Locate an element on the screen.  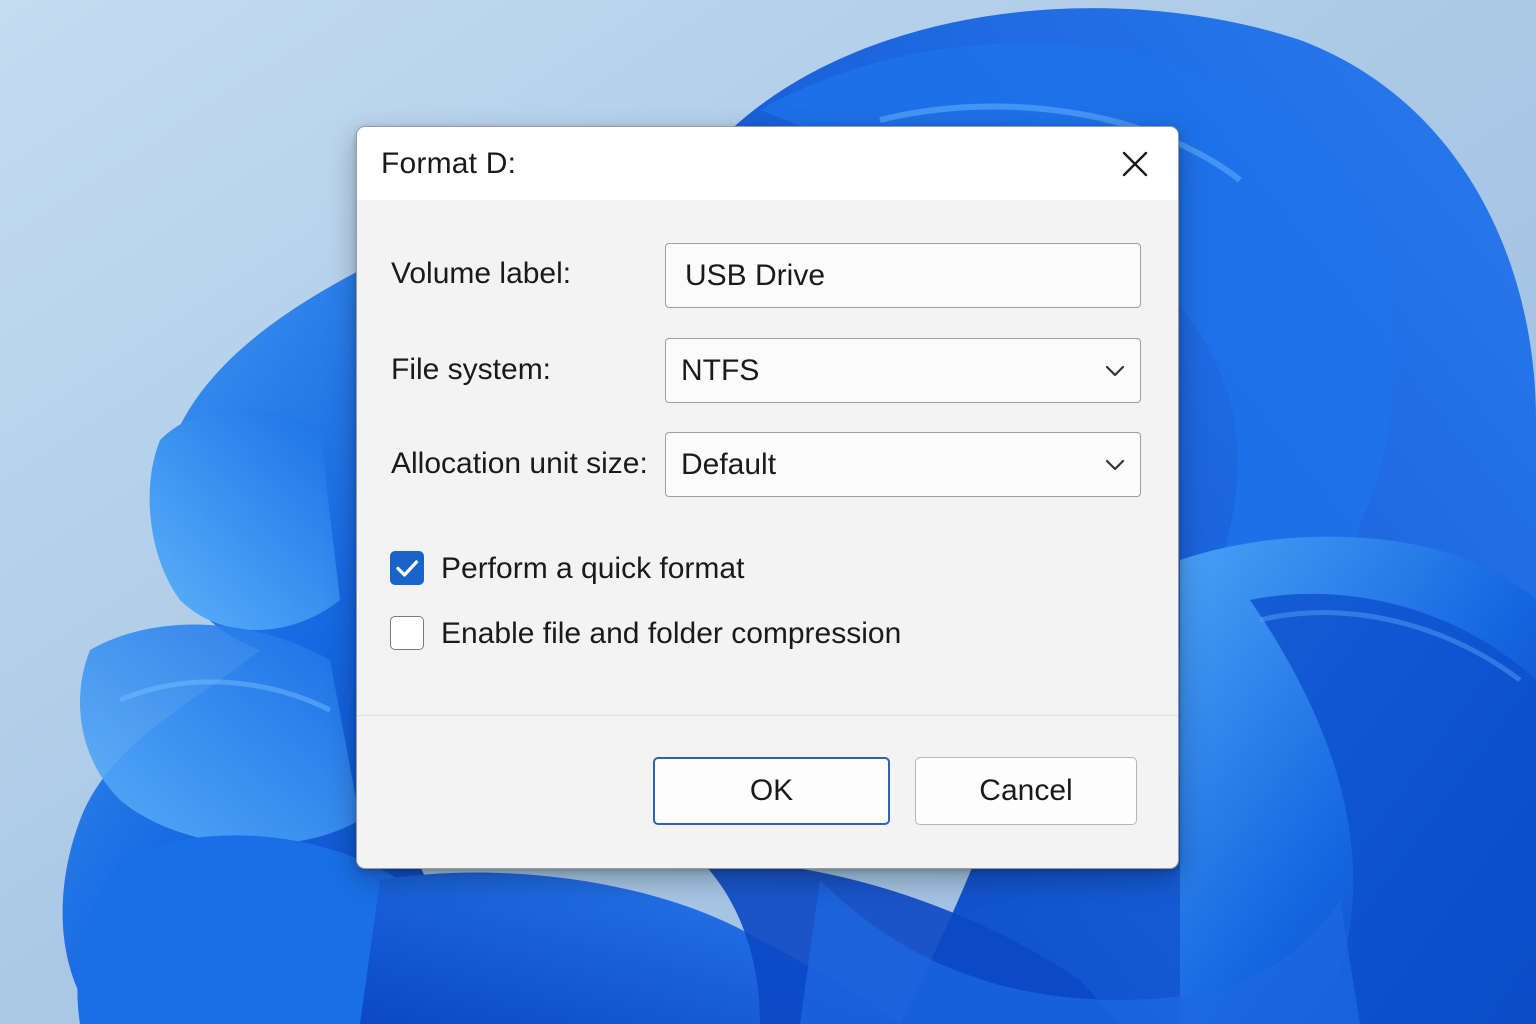
quick-format-label: Perform a quick format is located at coordinates (592, 569).